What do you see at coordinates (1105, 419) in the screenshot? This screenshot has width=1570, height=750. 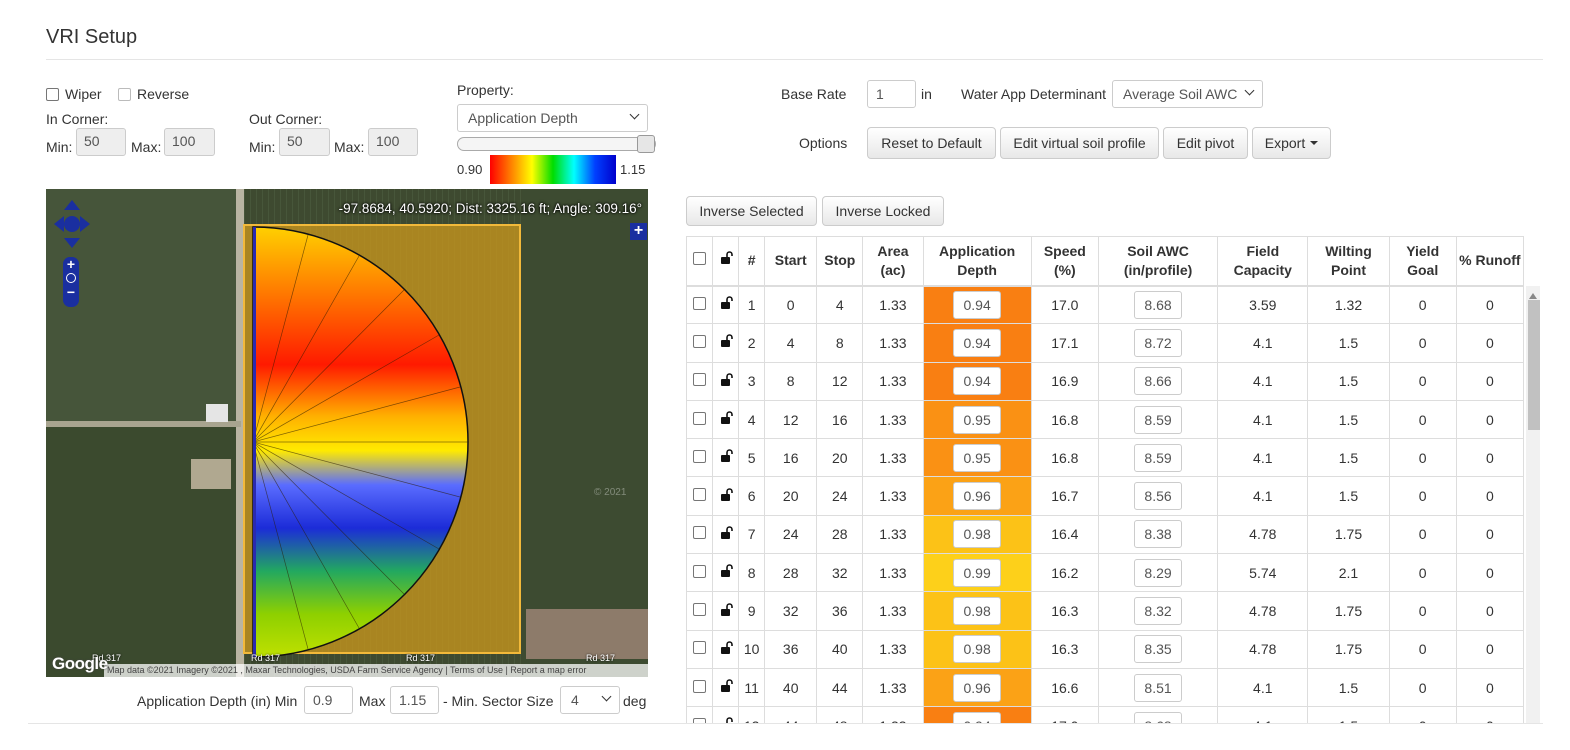 I see `table-row: 4 12 16 1.33 0.95 16.8 8.59 4.1 1.5 0 0` at bounding box center [1105, 419].